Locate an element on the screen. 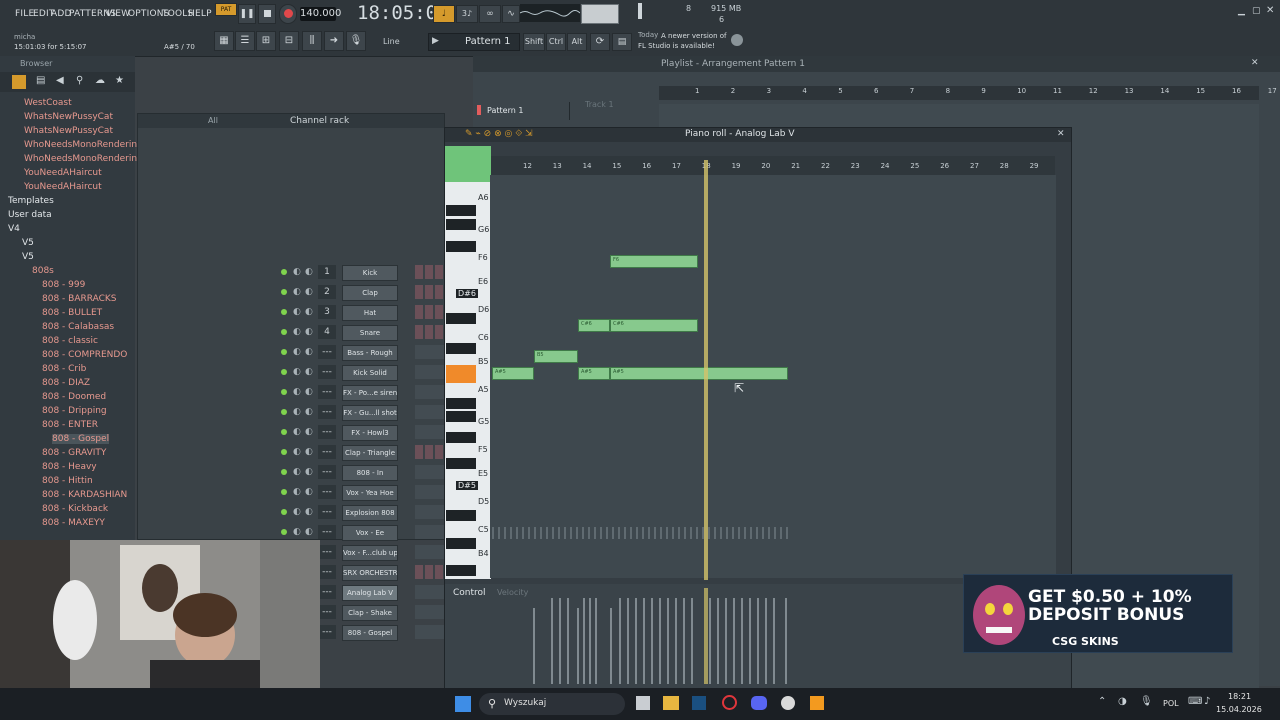  channel-name-button: 808 - Gospel is located at coordinates (370, 633).